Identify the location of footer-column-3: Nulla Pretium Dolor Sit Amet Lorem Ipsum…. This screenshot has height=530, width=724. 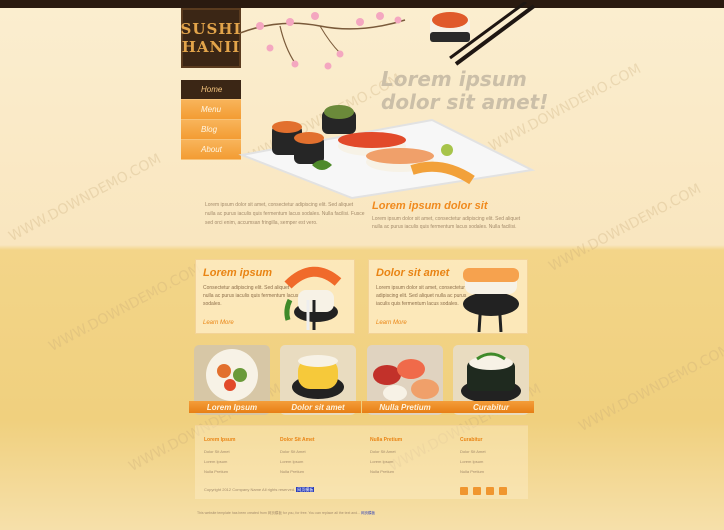
(410, 457).